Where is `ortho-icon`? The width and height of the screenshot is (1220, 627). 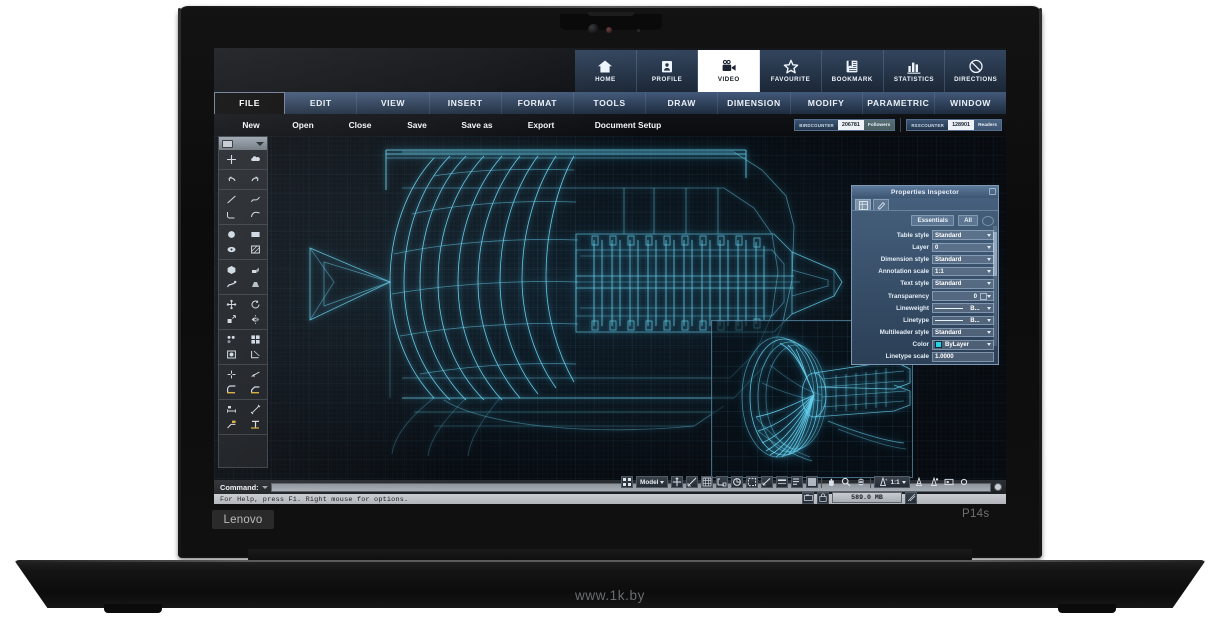
ortho-icon is located at coordinates (677, 482).